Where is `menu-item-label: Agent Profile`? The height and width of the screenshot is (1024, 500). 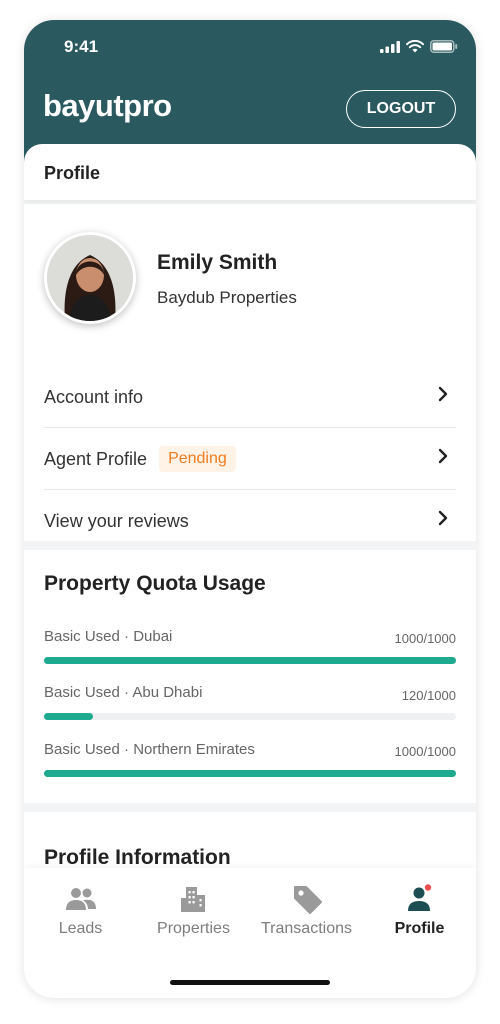 menu-item-label: Agent Profile is located at coordinates (96, 458).